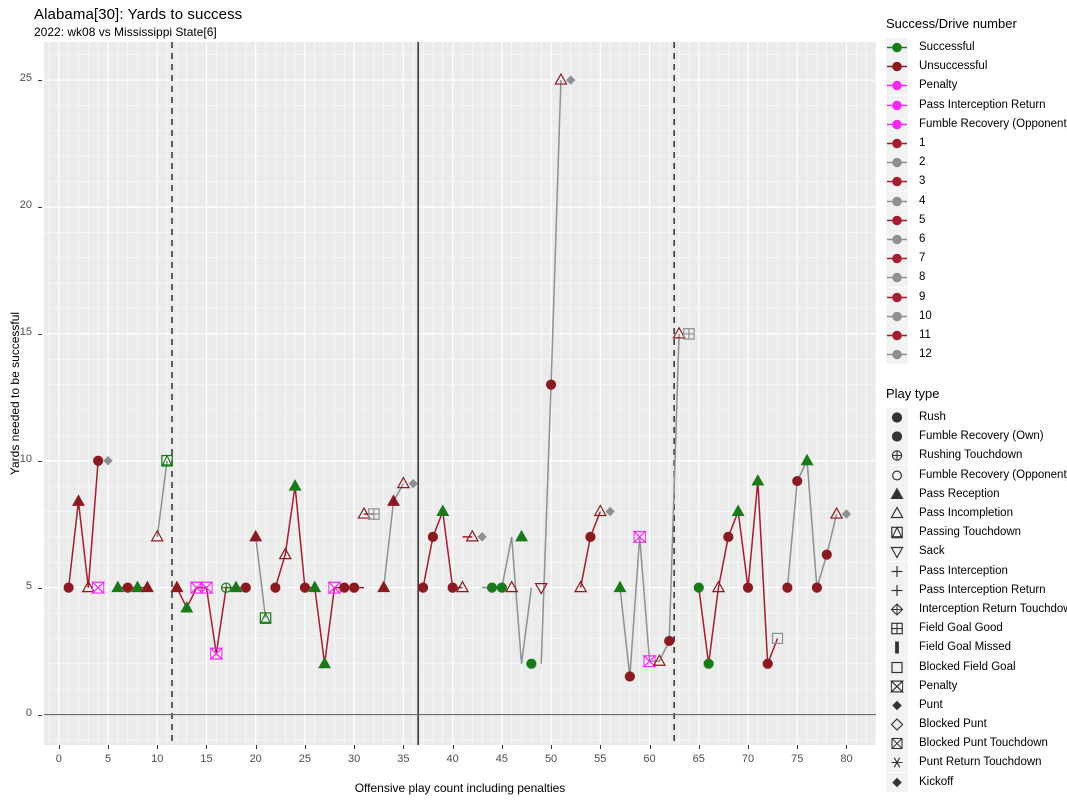 The height and width of the screenshot is (800, 1067). I want to click on x-axis-label: Offensive play count including penalties, so click(460, 788).